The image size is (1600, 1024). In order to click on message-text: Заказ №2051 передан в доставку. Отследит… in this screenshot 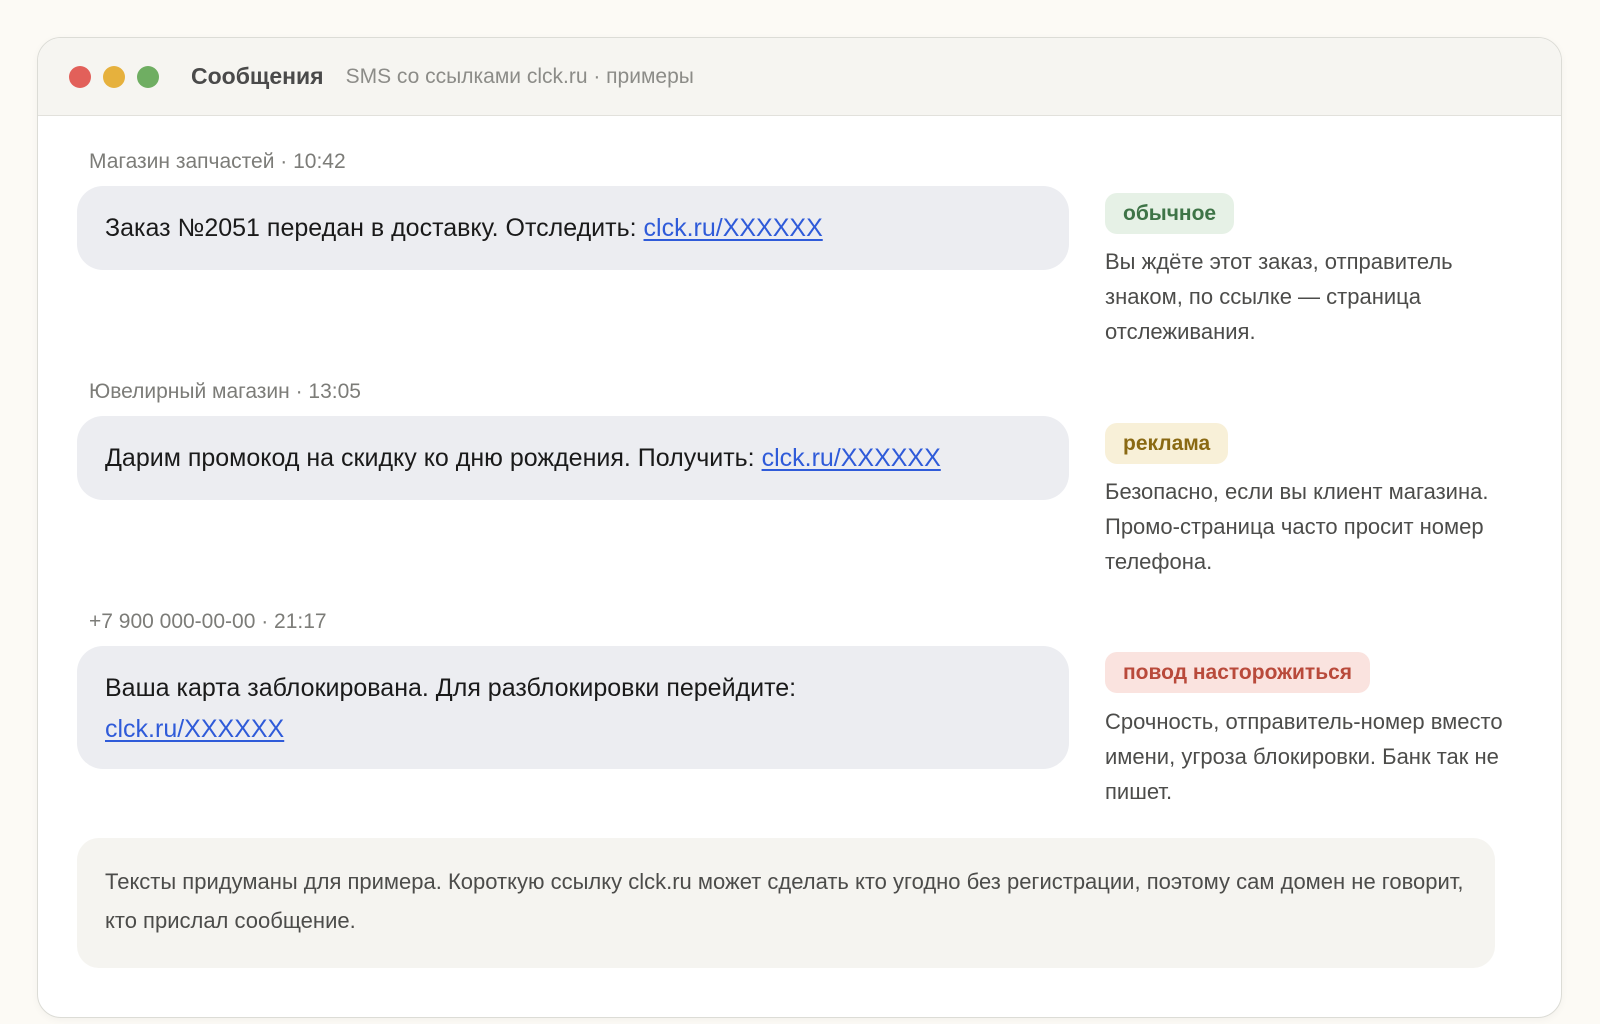, I will do `click(374, 228)`.